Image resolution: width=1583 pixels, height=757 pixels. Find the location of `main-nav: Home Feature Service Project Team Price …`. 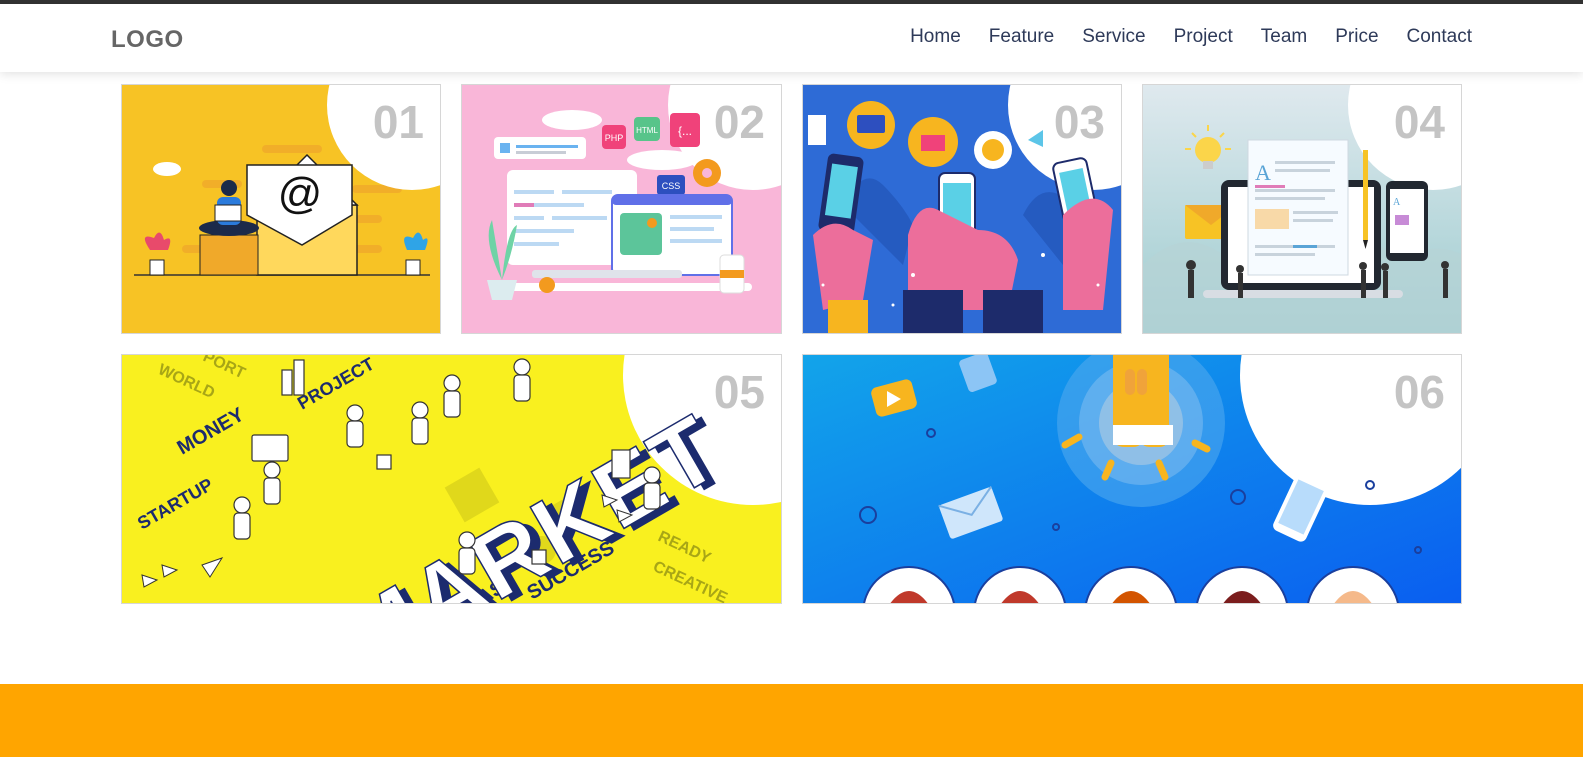

main-nav: Home Feature Service Project Team Price … is located at coordinates (1191, 37).